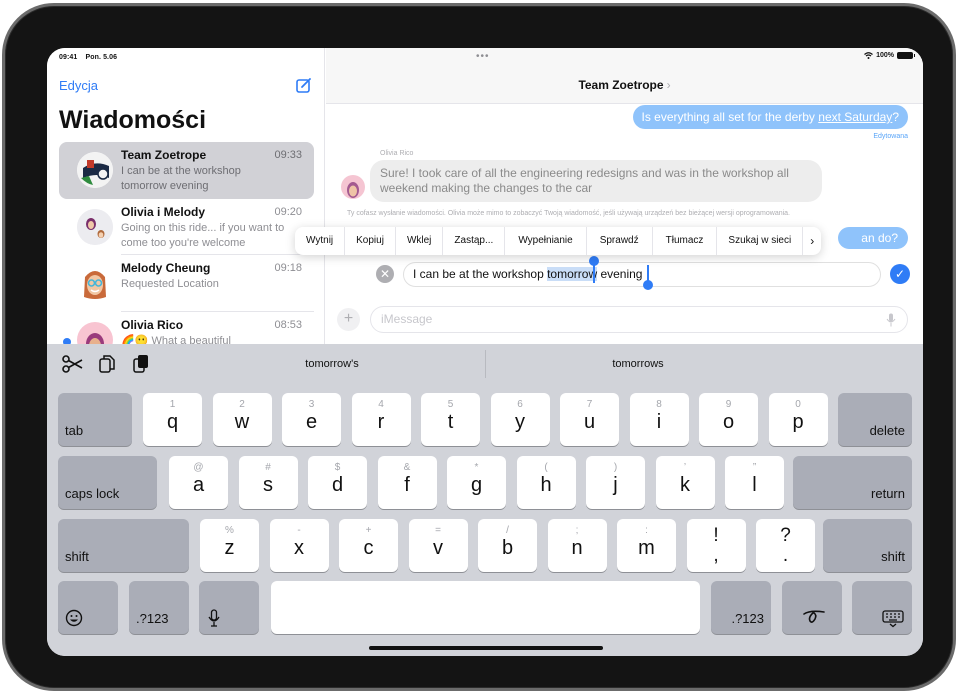  Describe the element at coordinates (577, 545) in the screenshot. I see `key-n: ; n` at that location.